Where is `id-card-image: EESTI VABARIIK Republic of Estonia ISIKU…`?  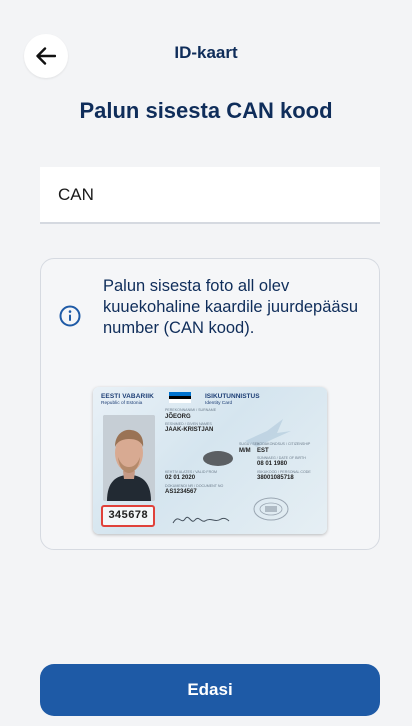 id-card-image: EESTI VABARIIK Republic of Estonia ISIKU… is located at coordinates (210, 460).